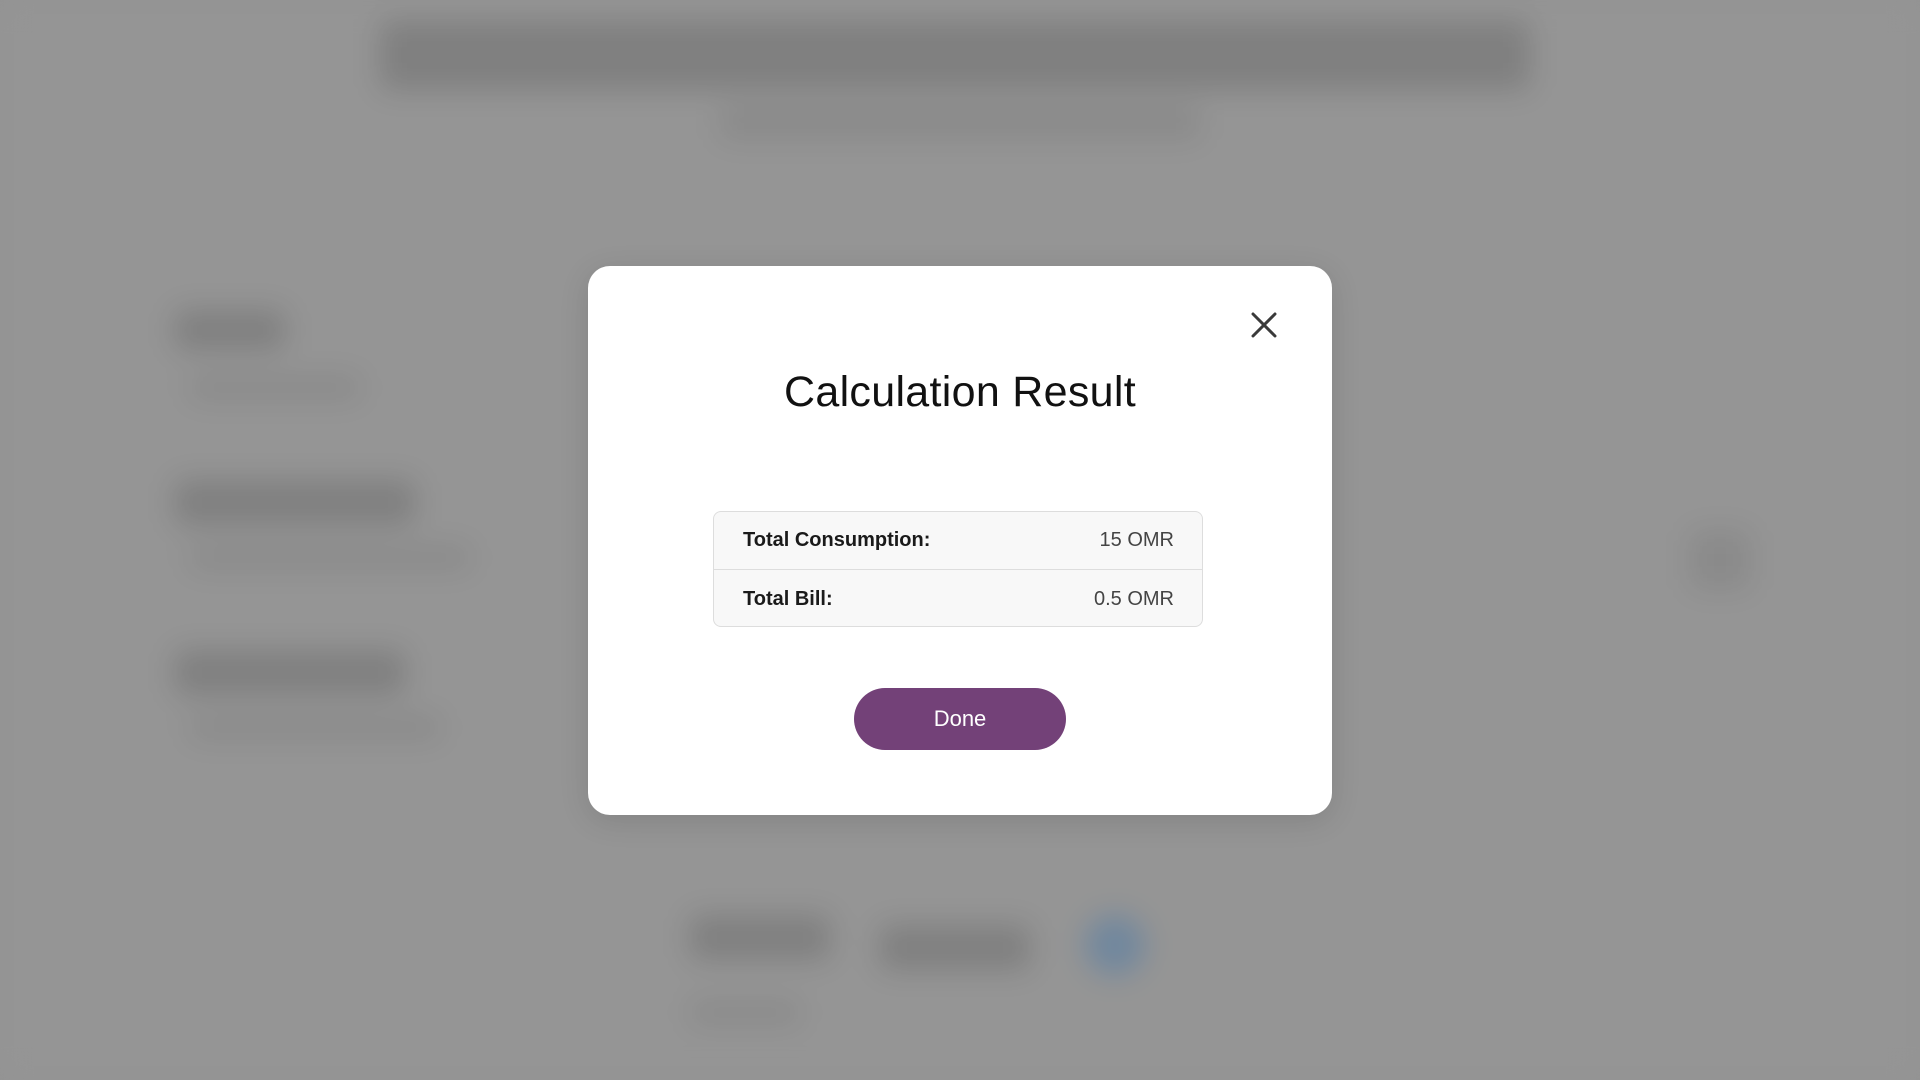  Describe the element at coordinates (958, 541) in the screenshot. I see `result-row-total-consumption: Total Consumption: 15 OMR` at that location.